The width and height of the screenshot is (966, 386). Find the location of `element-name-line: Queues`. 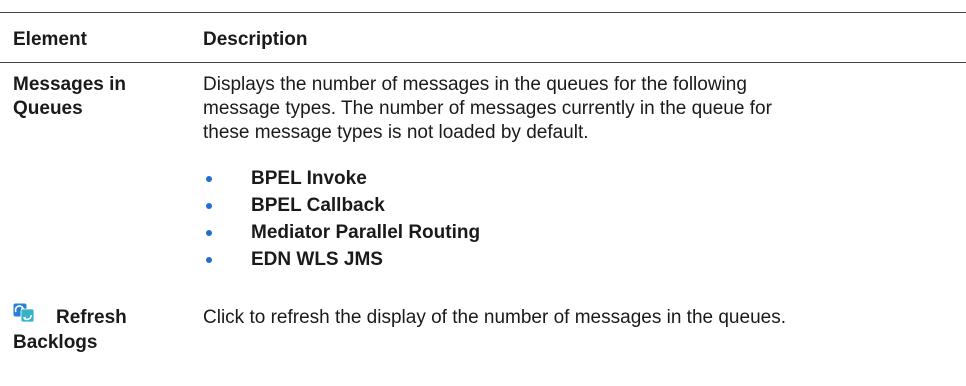

element-name-line: Queues is located at coordinates (48, 108).